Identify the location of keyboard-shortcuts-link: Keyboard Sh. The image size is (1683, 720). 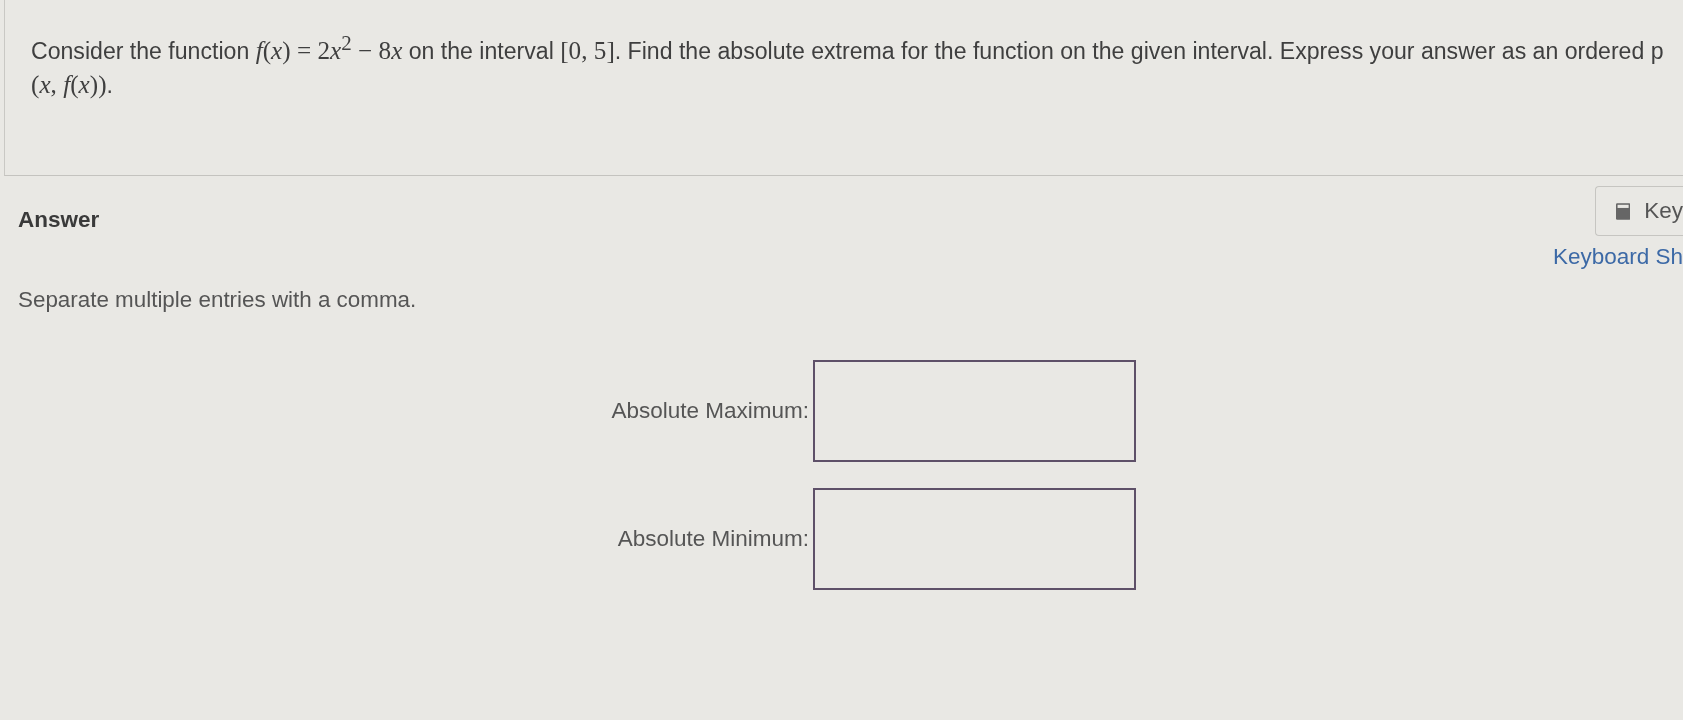
(1617, 256).